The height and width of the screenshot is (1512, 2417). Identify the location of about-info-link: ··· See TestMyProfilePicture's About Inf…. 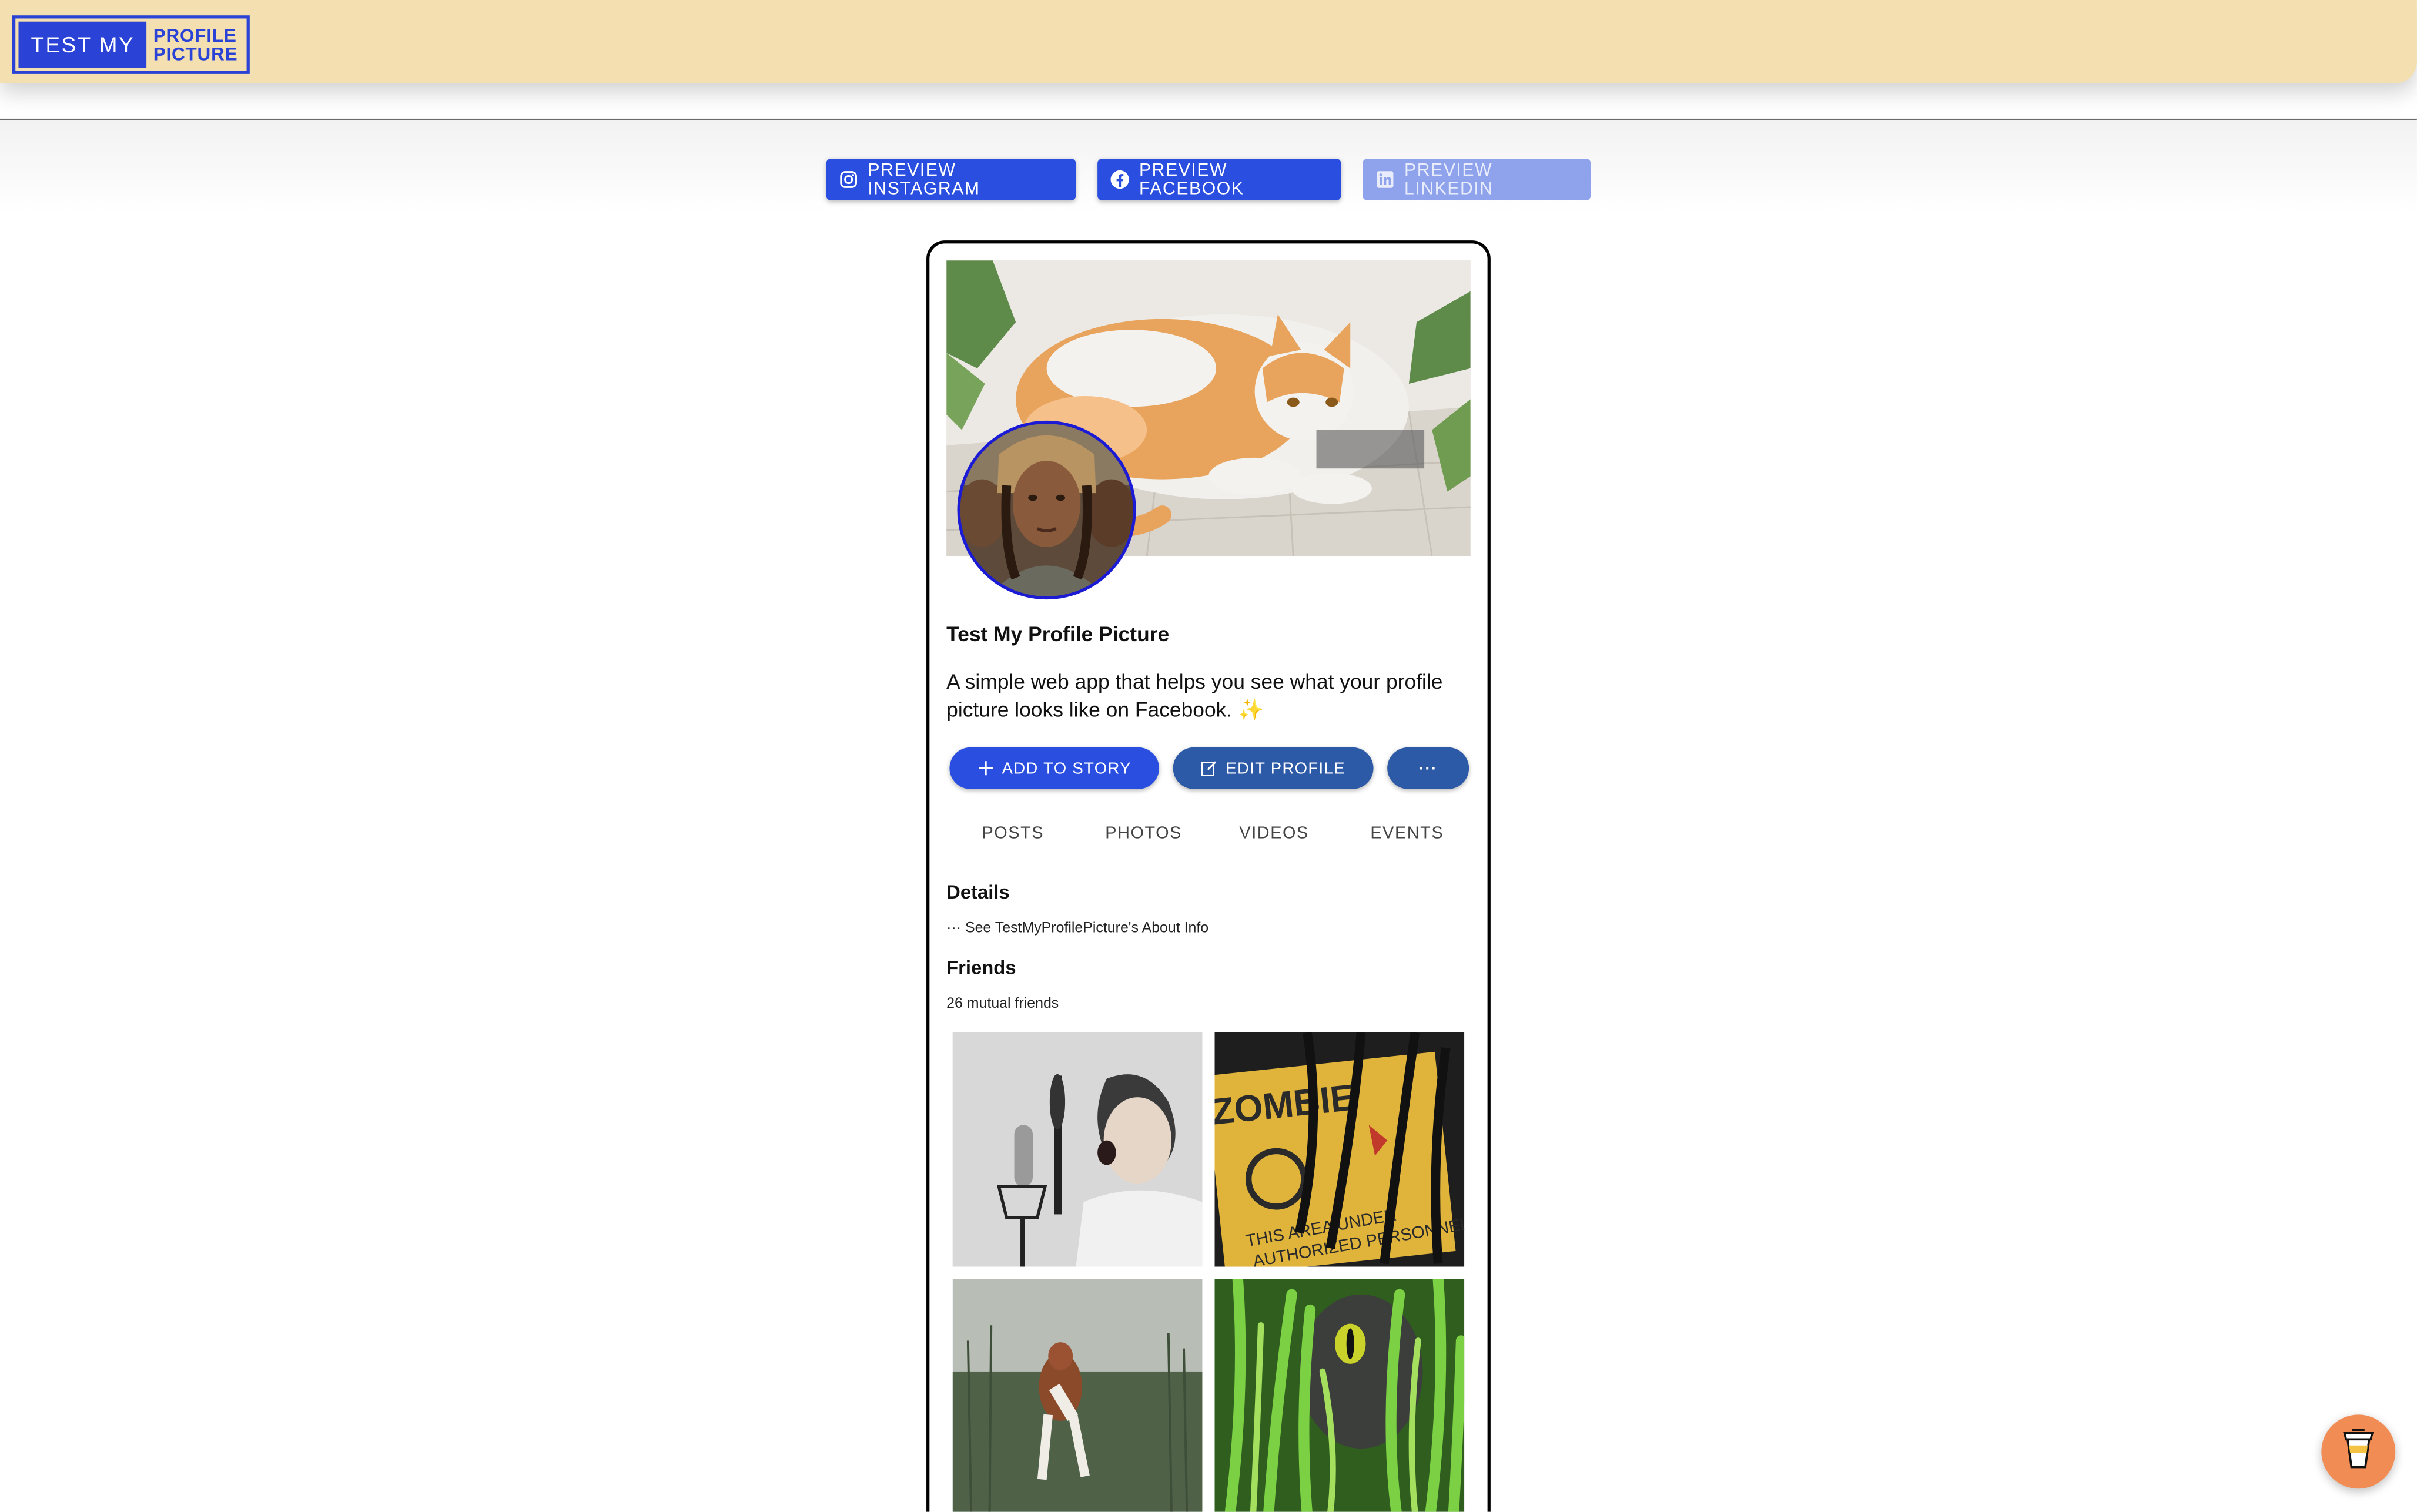
(1077, 928).